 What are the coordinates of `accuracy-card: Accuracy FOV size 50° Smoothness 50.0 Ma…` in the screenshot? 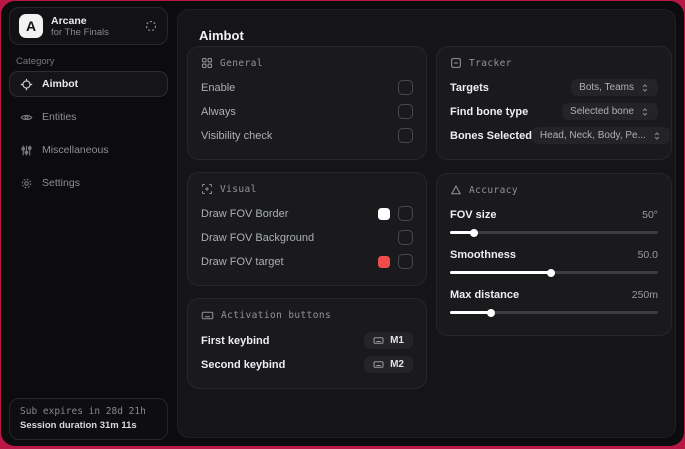 It's located at (554, 254).